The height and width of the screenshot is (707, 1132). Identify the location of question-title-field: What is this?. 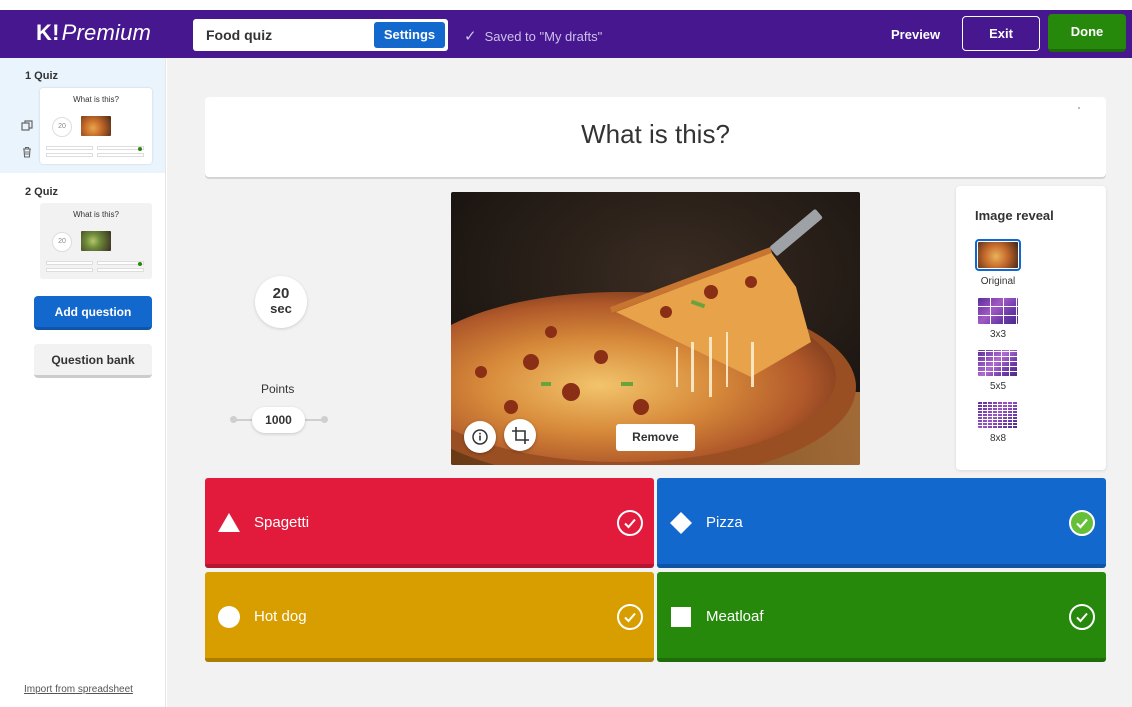
(655, 137).